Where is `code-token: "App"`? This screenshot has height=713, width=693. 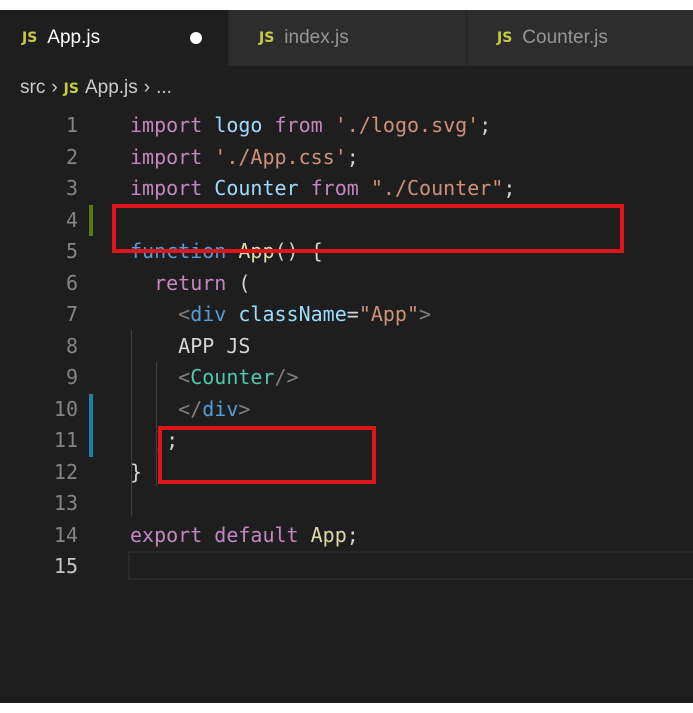
code-token: "App" is located at coordinates (389, 314).